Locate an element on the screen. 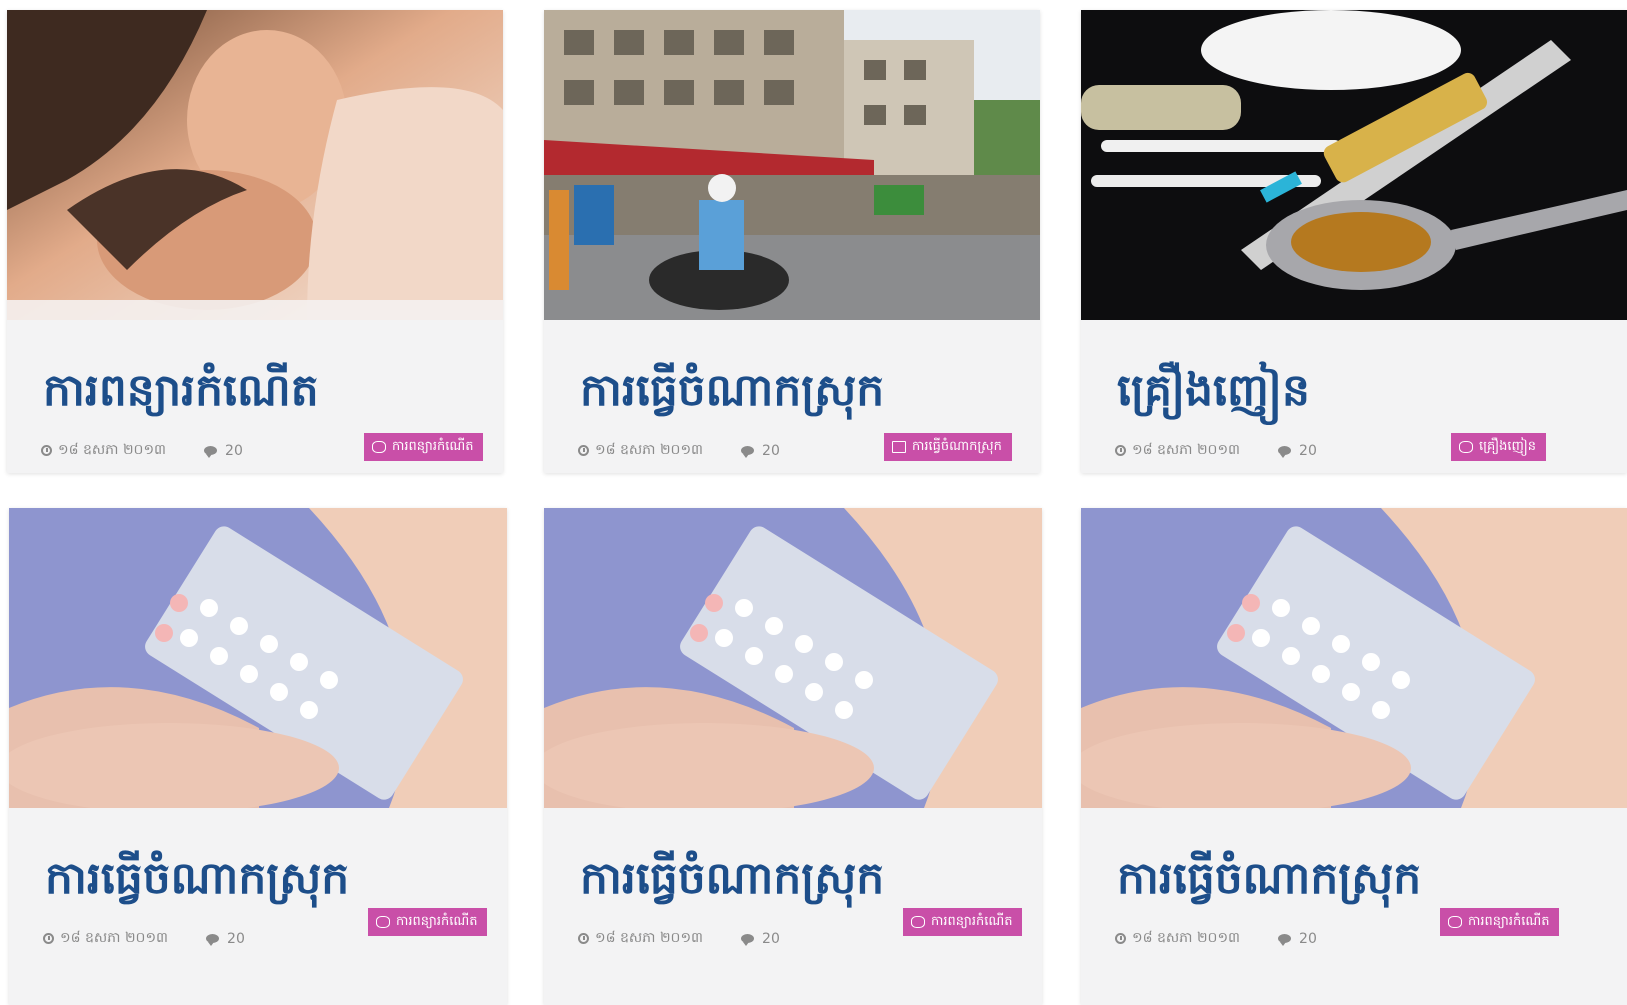 The image size is (1627, 1005). category-badge: គ្រឿងញៀន is located at coordinates (1499, 447).